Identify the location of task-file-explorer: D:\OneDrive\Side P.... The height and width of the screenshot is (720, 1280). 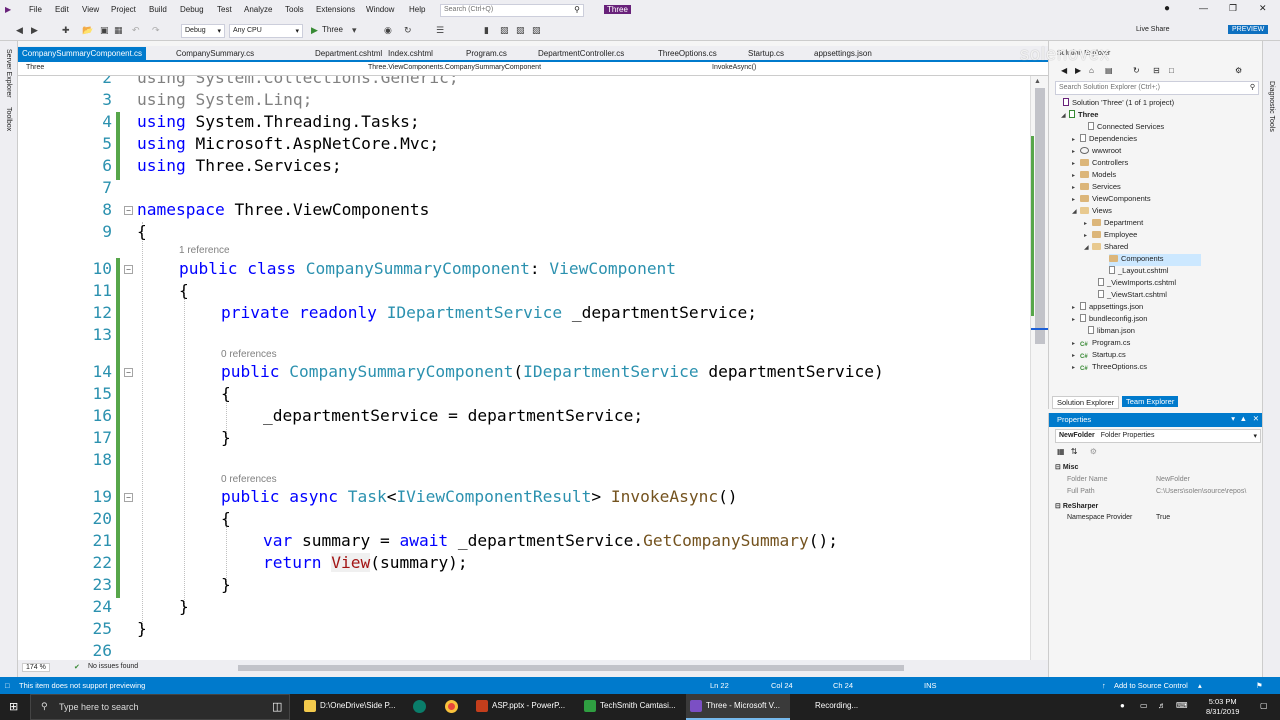
(352, 707).